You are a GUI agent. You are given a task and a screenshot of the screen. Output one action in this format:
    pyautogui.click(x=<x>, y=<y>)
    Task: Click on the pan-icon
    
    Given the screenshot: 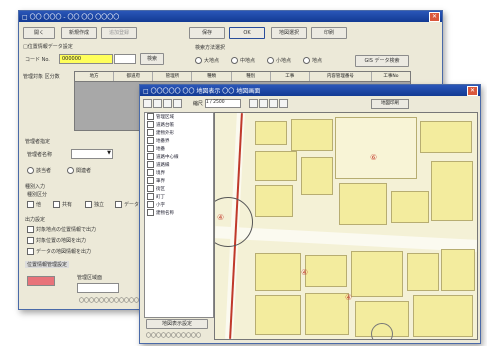 What is the action you would take?
    pyautogui.click(x=167, y=103)
    